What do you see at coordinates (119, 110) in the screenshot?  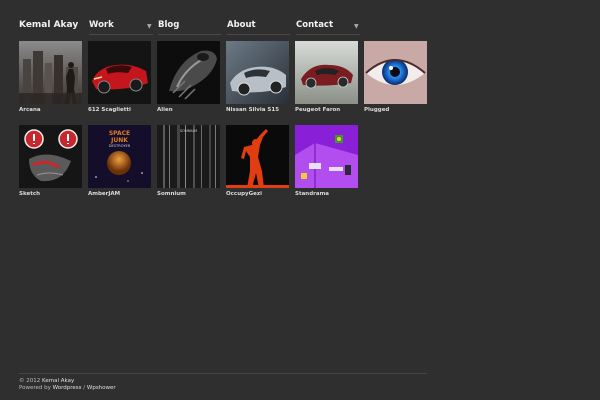 I see `portfolio-item-title: 612 Scaglietti` at bounding box center [119, 110].